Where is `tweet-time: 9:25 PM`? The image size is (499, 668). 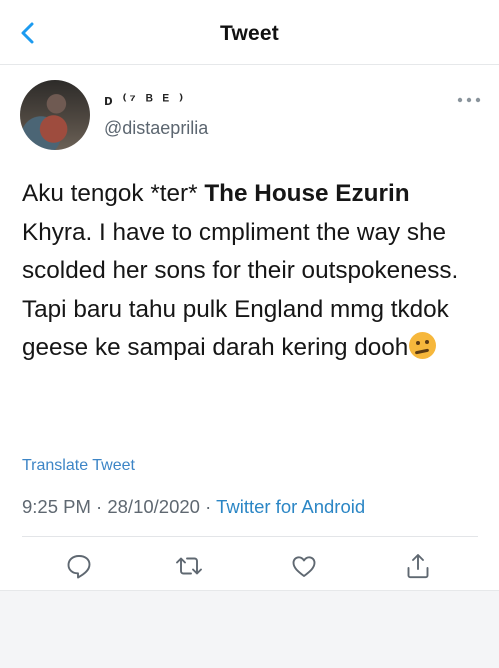
tweet-time: 9:25 PM is located at coordinates (56, 506).